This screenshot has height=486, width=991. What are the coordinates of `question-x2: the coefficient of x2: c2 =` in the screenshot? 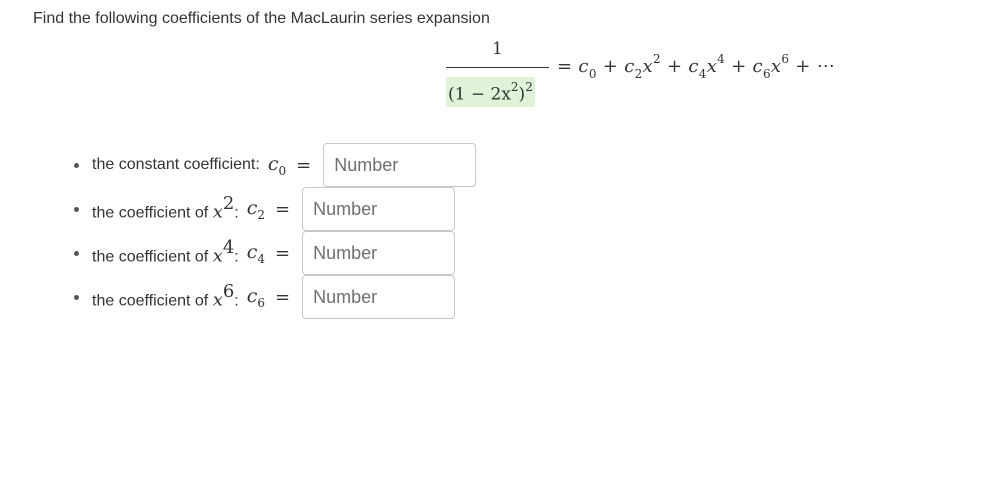 It's located at (265, 209).